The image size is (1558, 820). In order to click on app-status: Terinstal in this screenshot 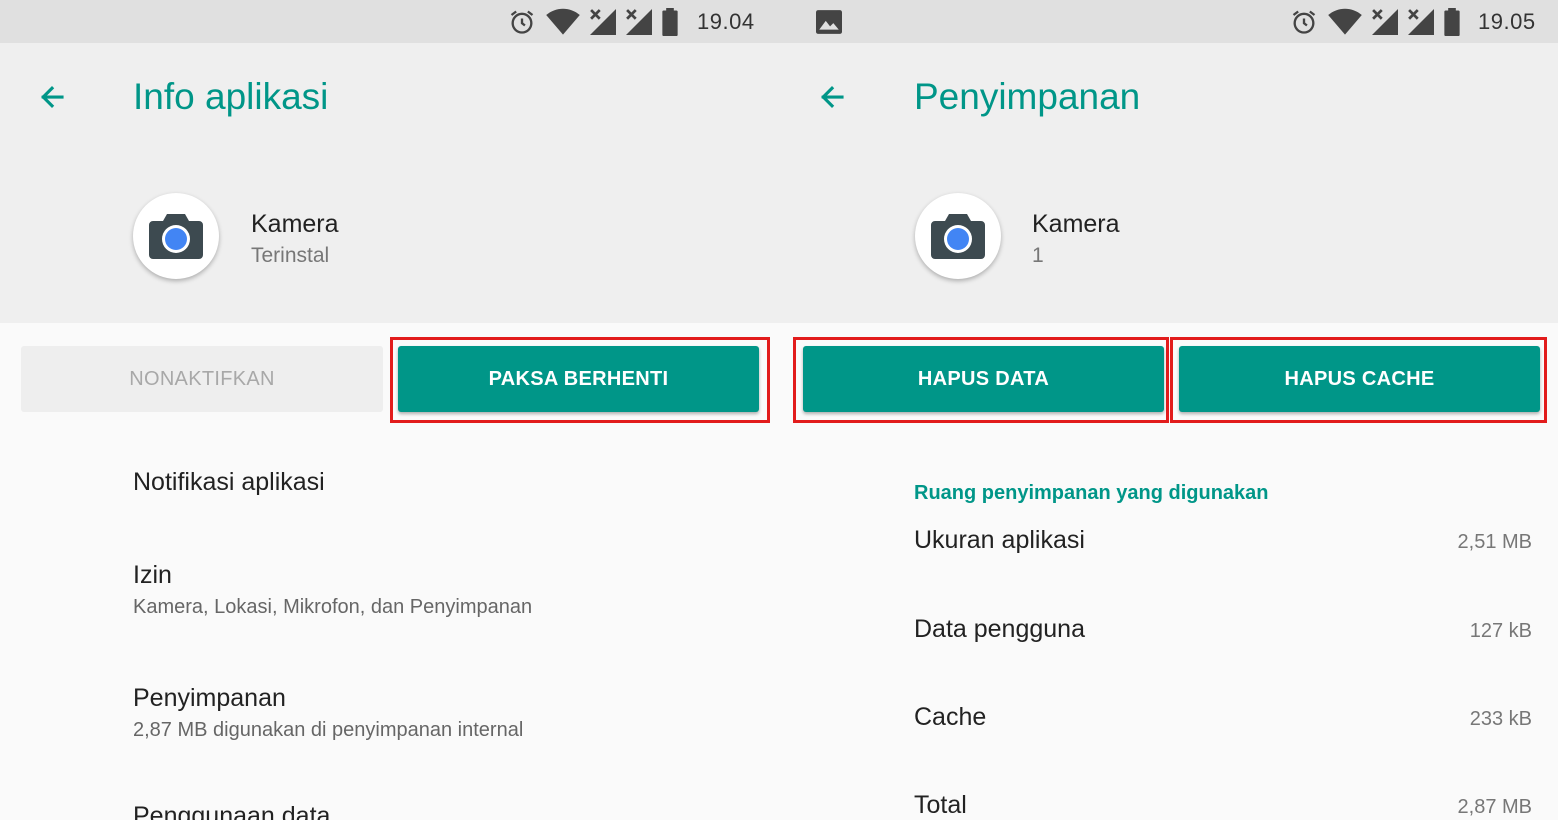, I will do `click(290, 255)`.